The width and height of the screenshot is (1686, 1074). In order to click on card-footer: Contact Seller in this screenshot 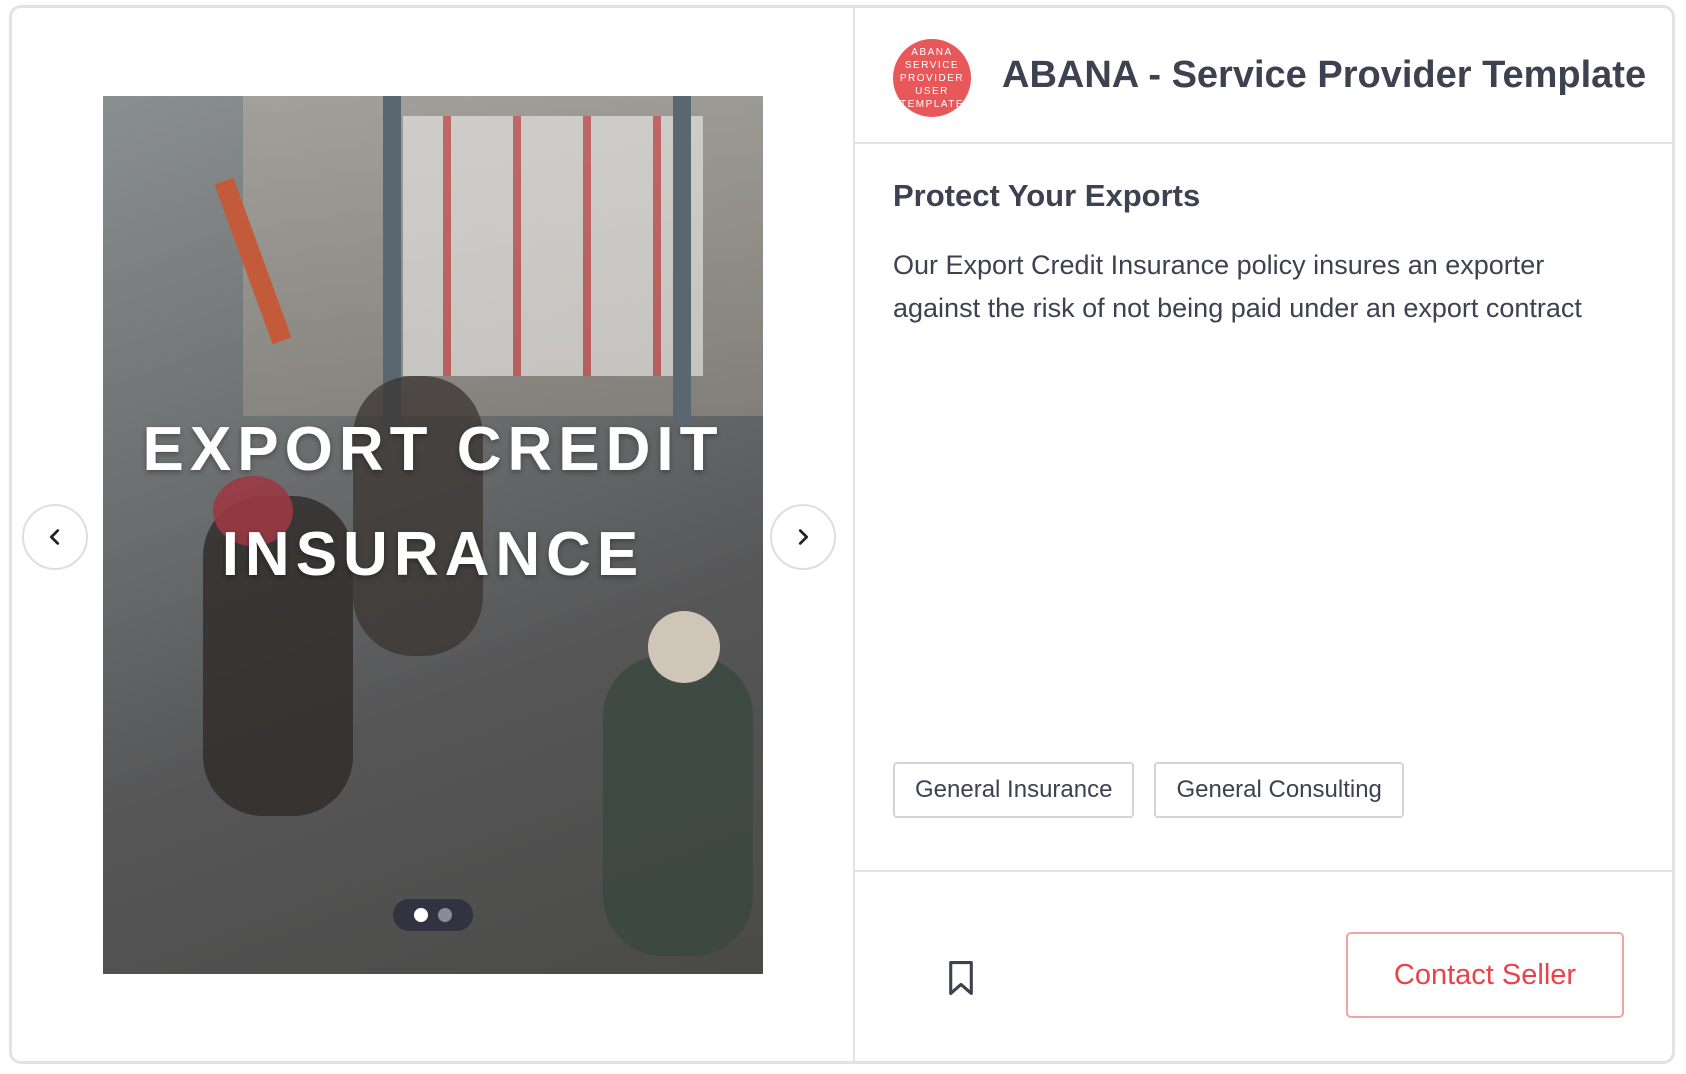, I will do `click(1263, 968)`.